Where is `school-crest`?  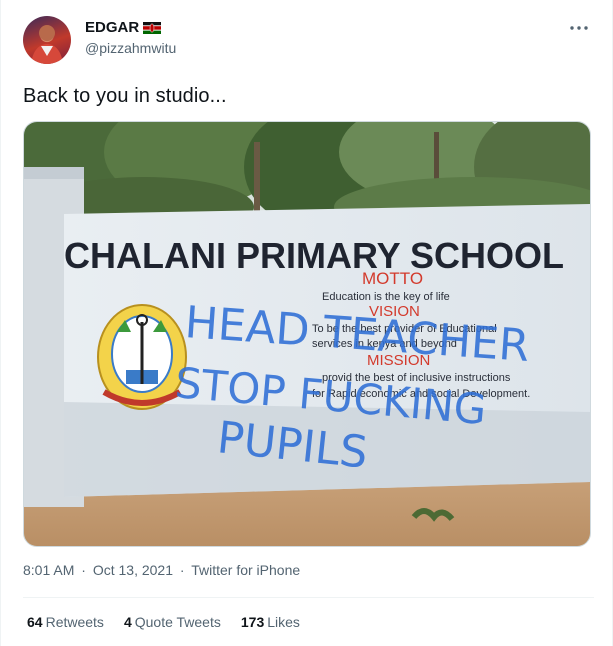 school-crest is located at coordinates (142, 357).